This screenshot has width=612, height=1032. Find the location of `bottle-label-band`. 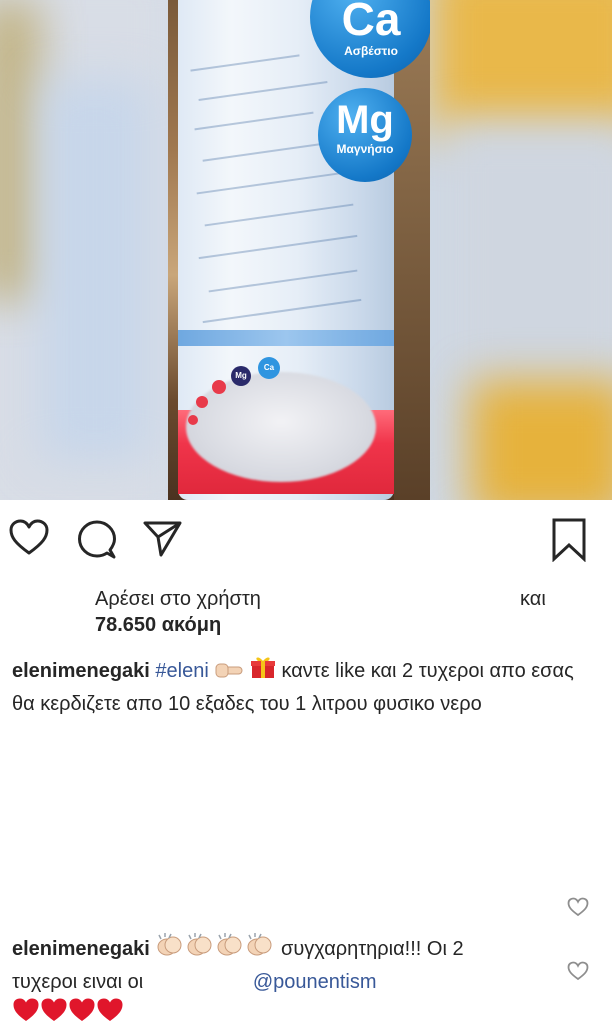

bottle-label-band is located at coordinates (286, 338).